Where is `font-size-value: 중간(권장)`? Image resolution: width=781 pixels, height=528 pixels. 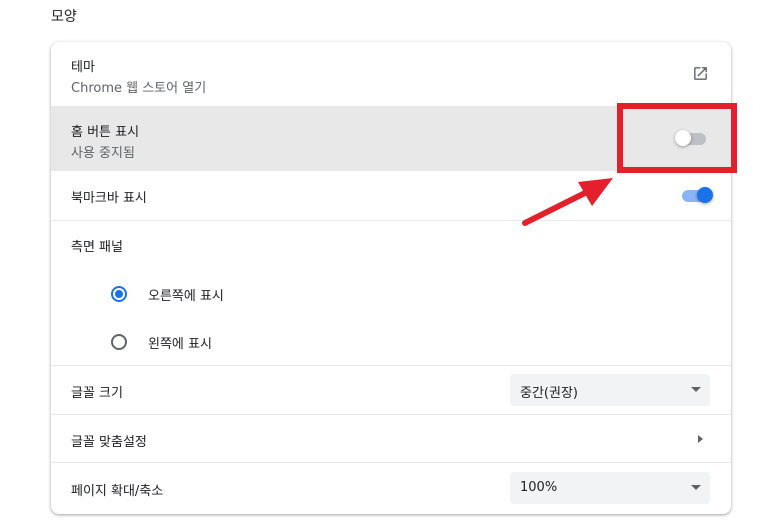 font-size-value: 중간(권장) is located at coordinates (549, 393).